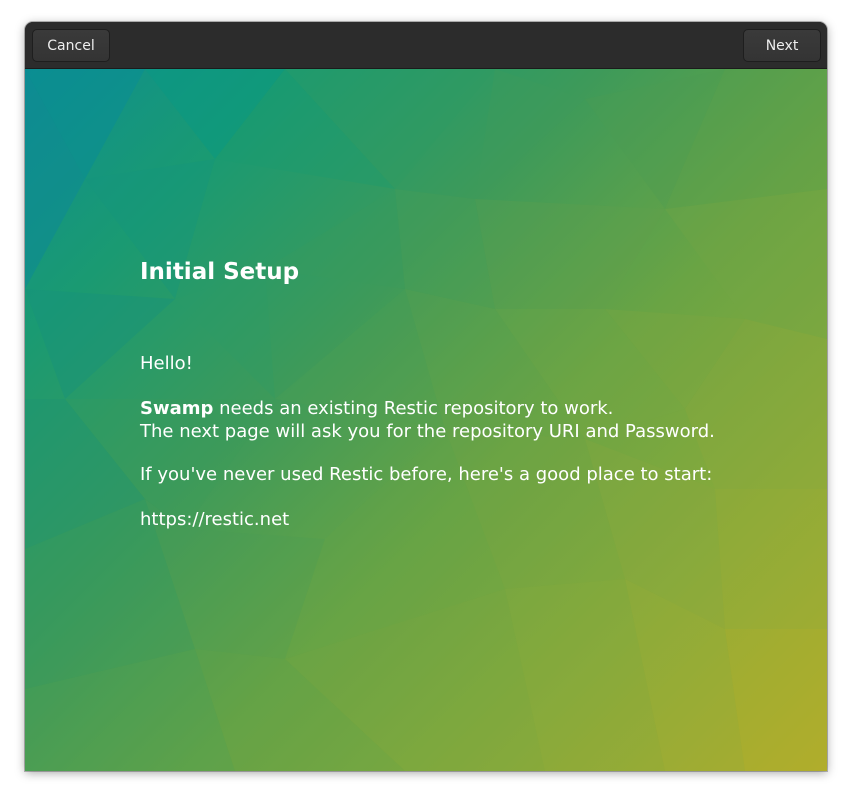 The width and height of the screenshot is (852, 799). Describe the element at coordinates (177, 408) in the screenshot. I see `app-name: Swamp` at that location.